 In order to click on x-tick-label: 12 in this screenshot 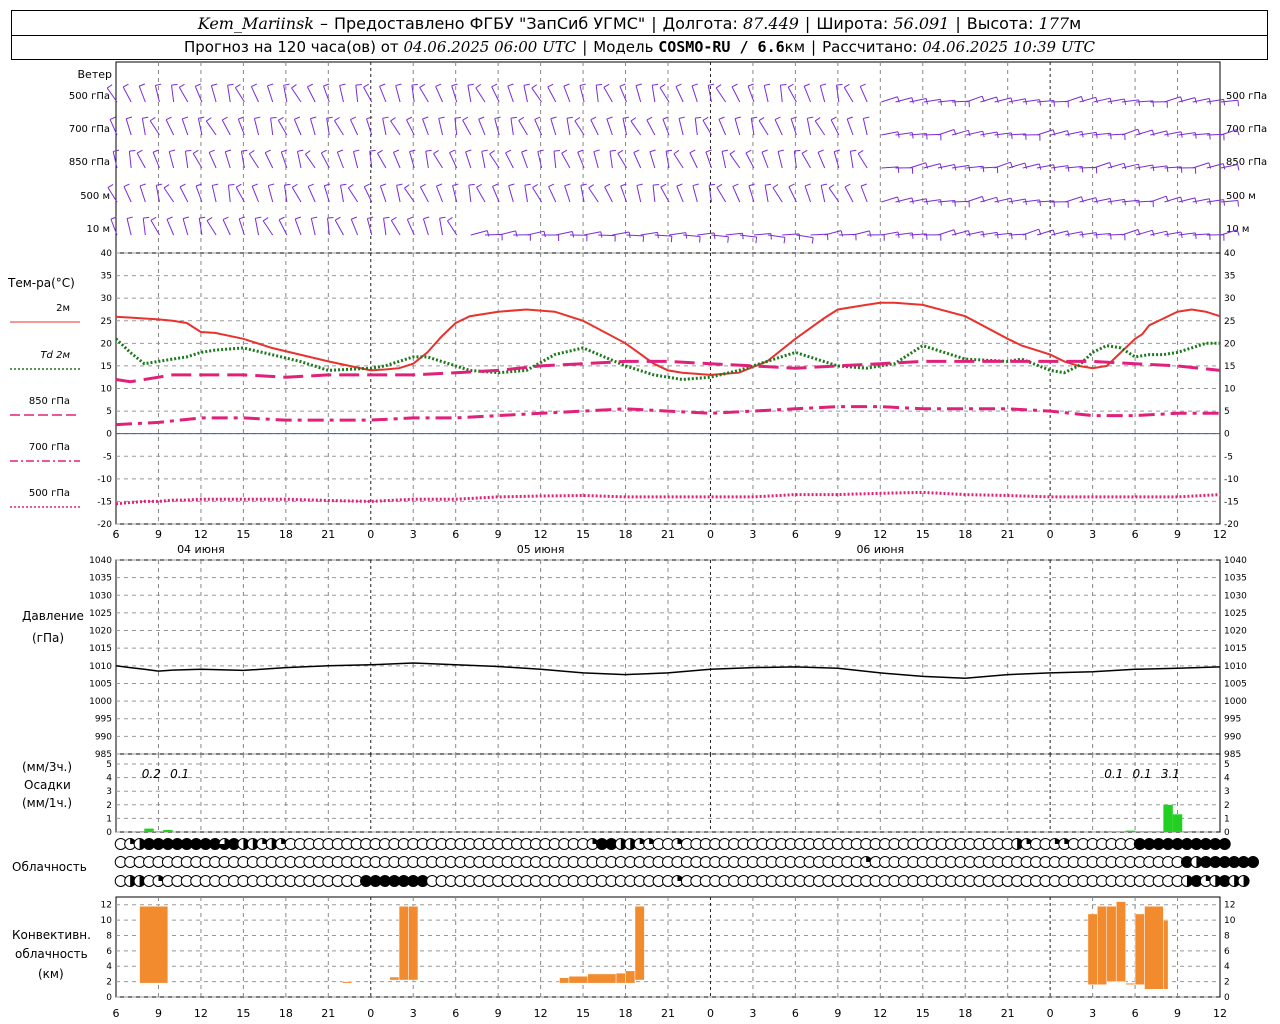, I will do `click(1220, 534)`.